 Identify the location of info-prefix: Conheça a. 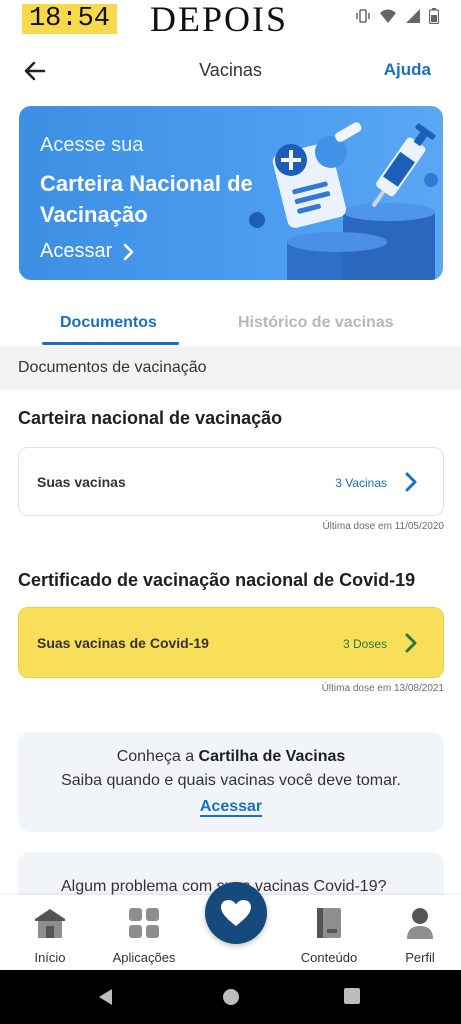
(157, 756).